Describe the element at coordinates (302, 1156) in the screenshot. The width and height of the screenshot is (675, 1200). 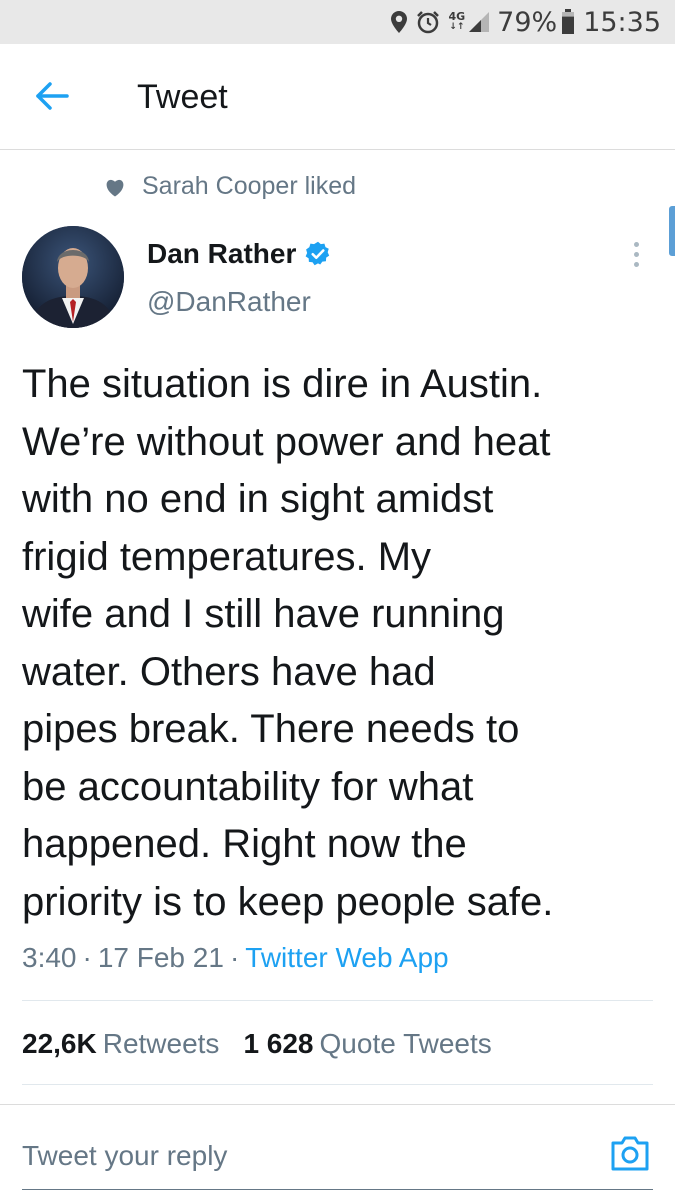
I see `reply-input` at that location.